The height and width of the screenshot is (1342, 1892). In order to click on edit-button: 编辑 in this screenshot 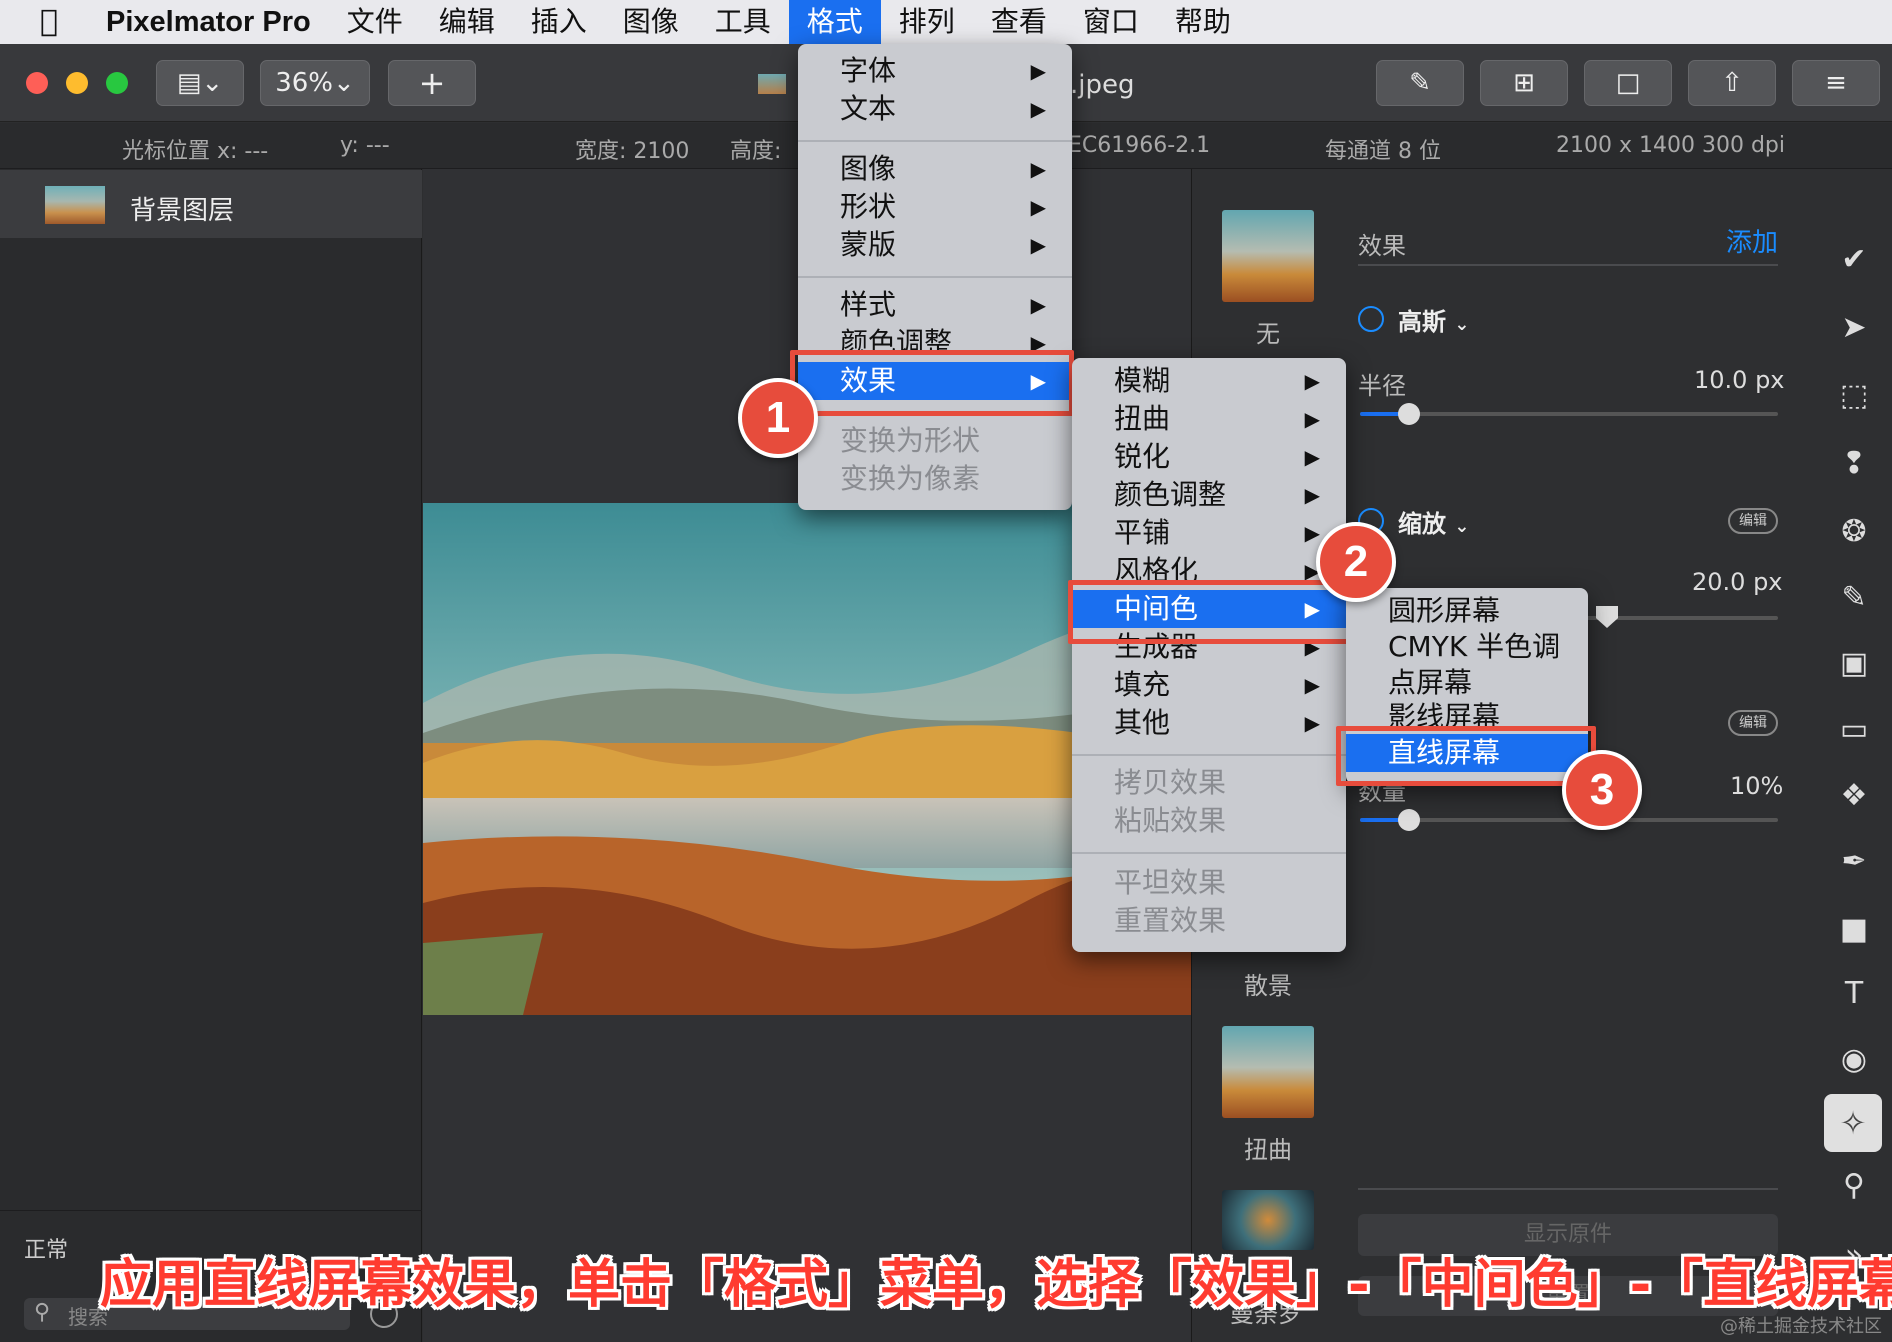, I will do `click(1753, 521)`.